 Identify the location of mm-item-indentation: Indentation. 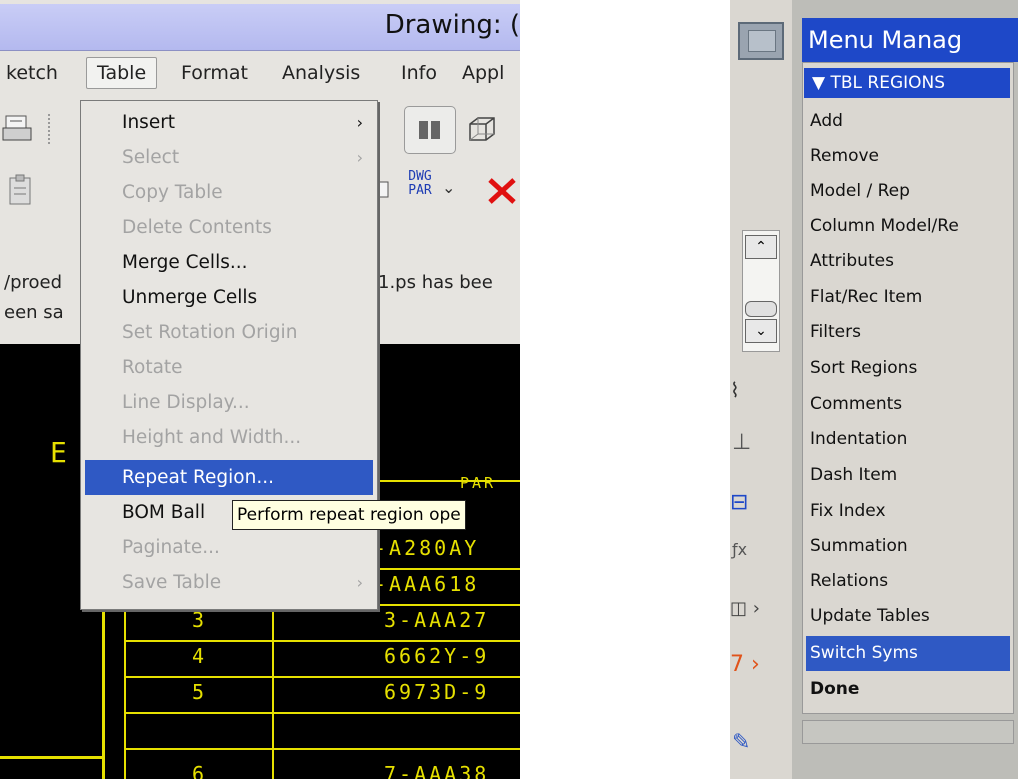
(908, 439).